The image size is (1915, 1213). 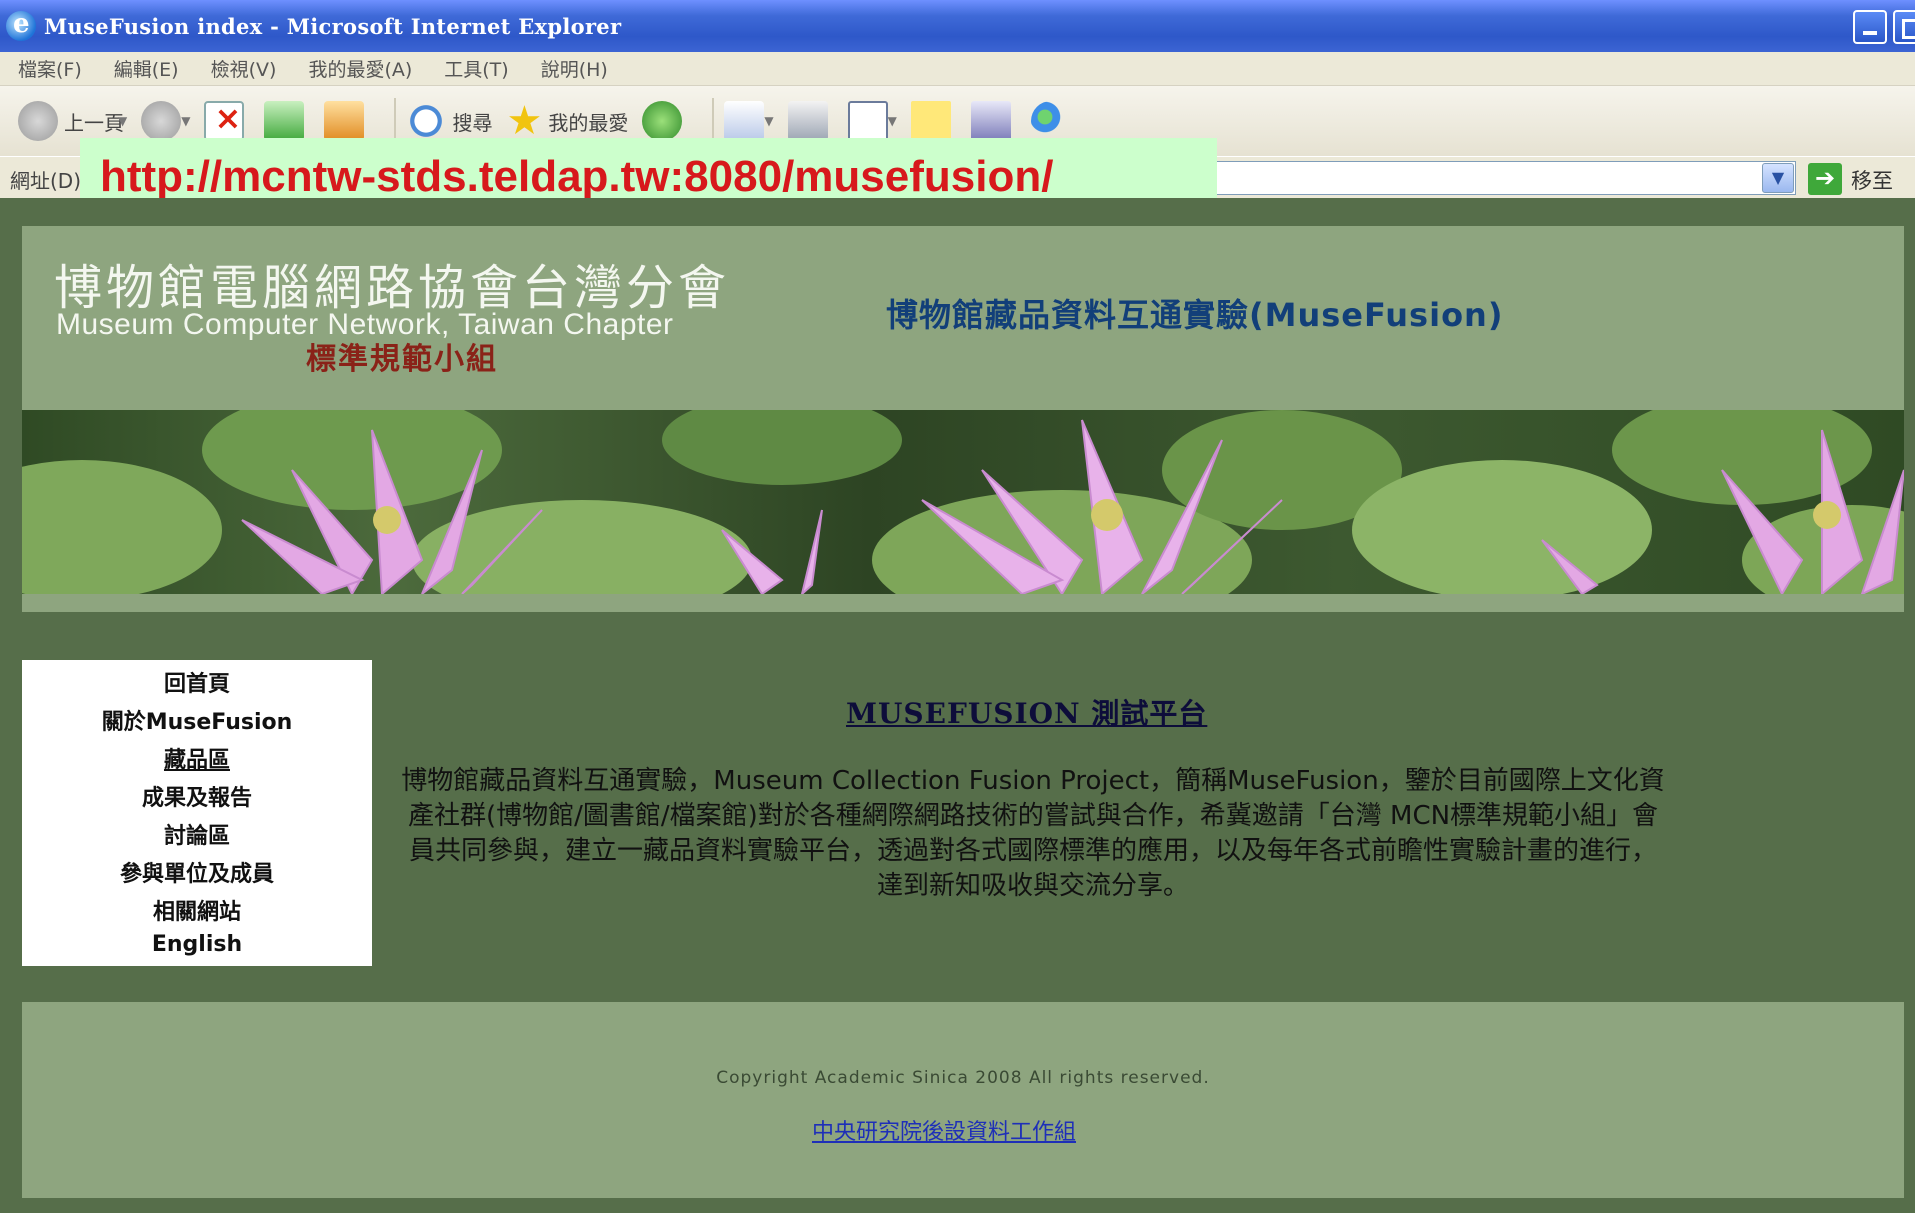 I want to click on lotus-banner-image, so click(x=963, y=502).